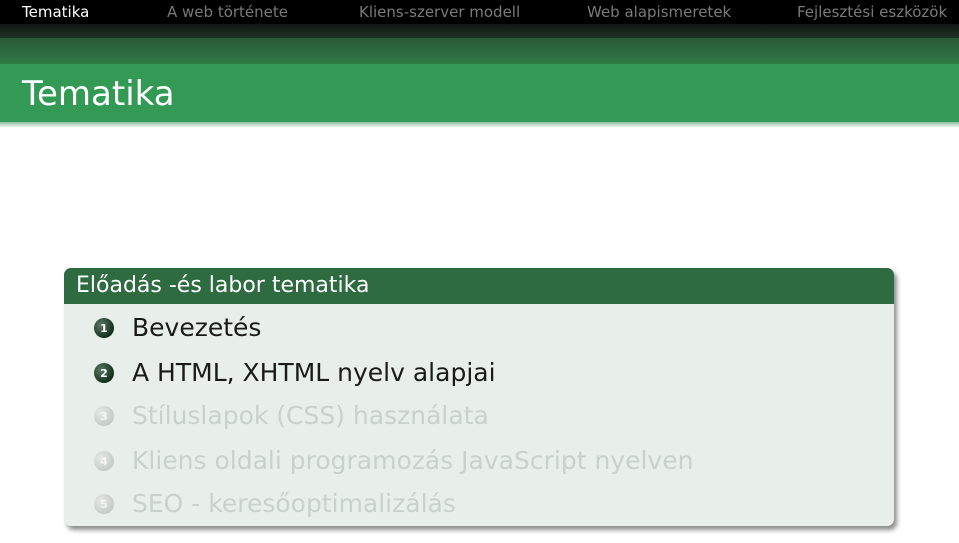 This screenshot has height=543, width=959. What do you see at coordinates (479, 286) in the screenshot?
I see `block-title: Előadás -és labor tematika` at bounding box center [479, 286].